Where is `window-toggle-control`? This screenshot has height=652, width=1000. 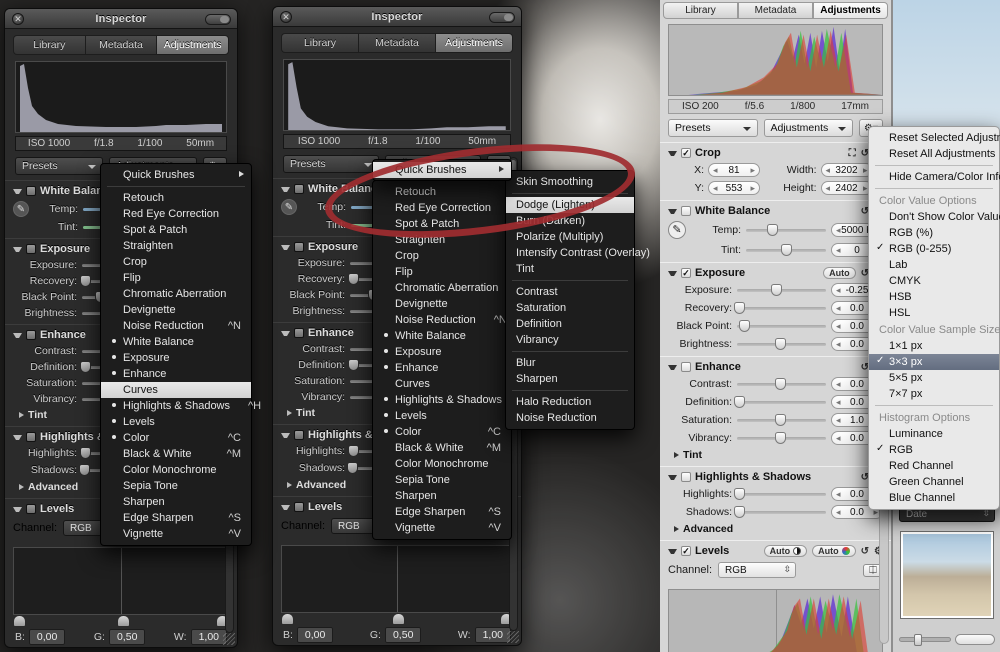
window-toggle-control is located at coordinates (218, 19).